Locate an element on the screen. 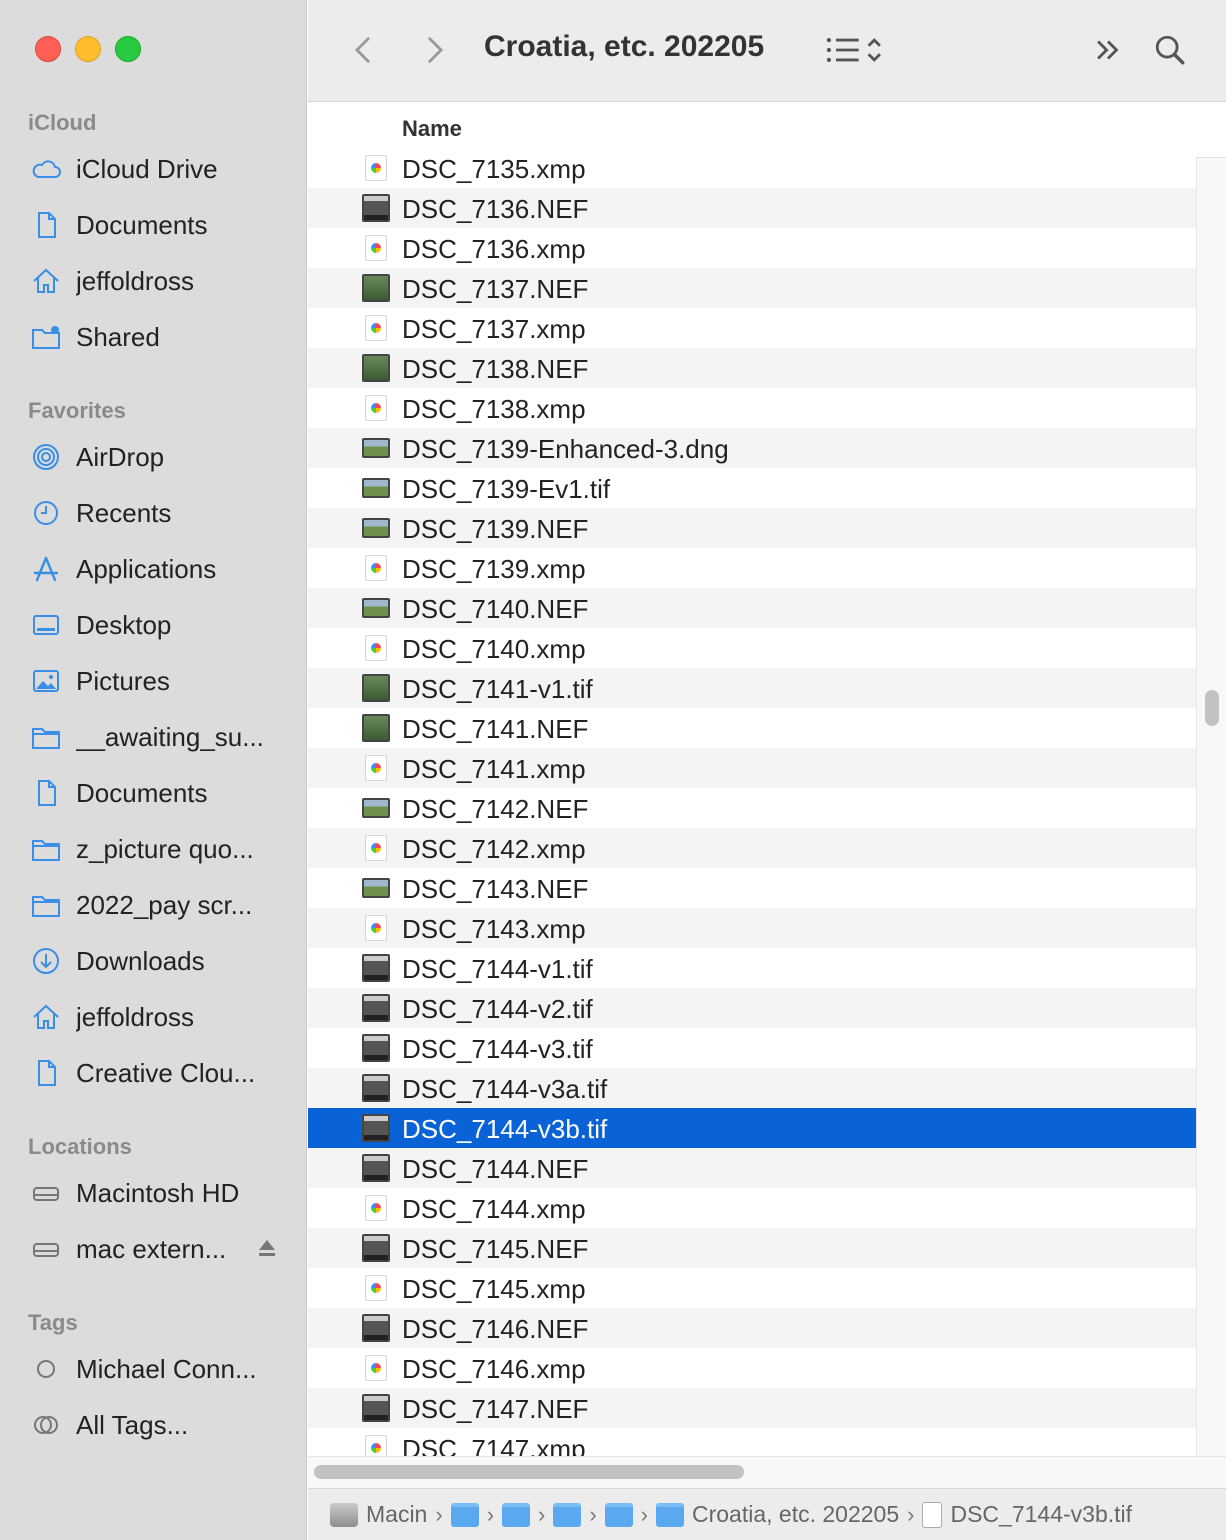 This screenshot has width=1226, height=1540. file-row: DSC_7143.xmp is located at coordinates (752, 928).